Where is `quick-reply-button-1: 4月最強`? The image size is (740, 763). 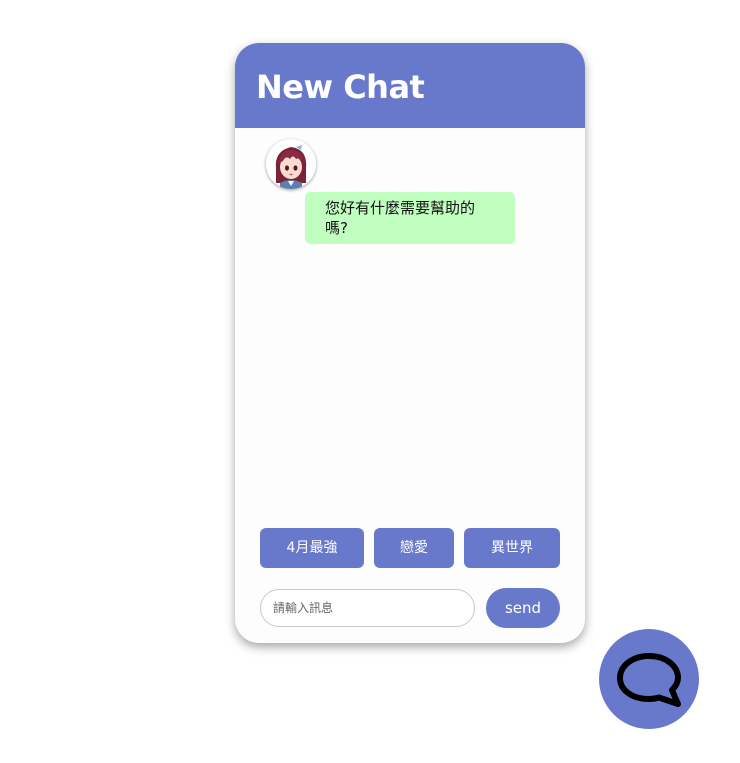
quick-reply-button-1: 4月最強 is located at coordinates (312, 548).